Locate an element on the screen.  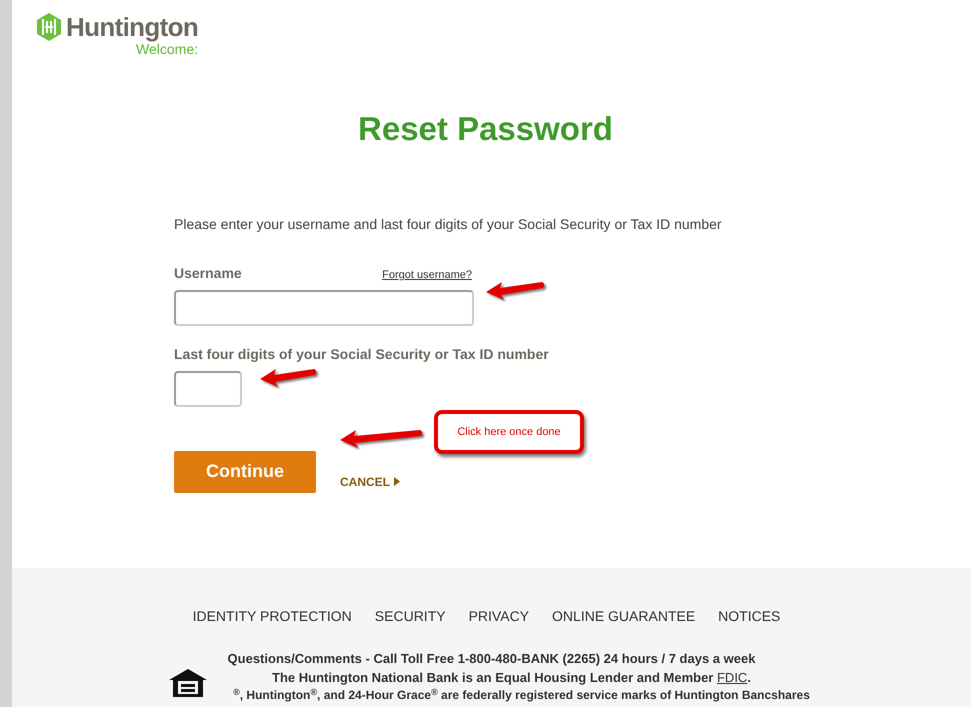
logo-icon is located at coordinates (49, 27).